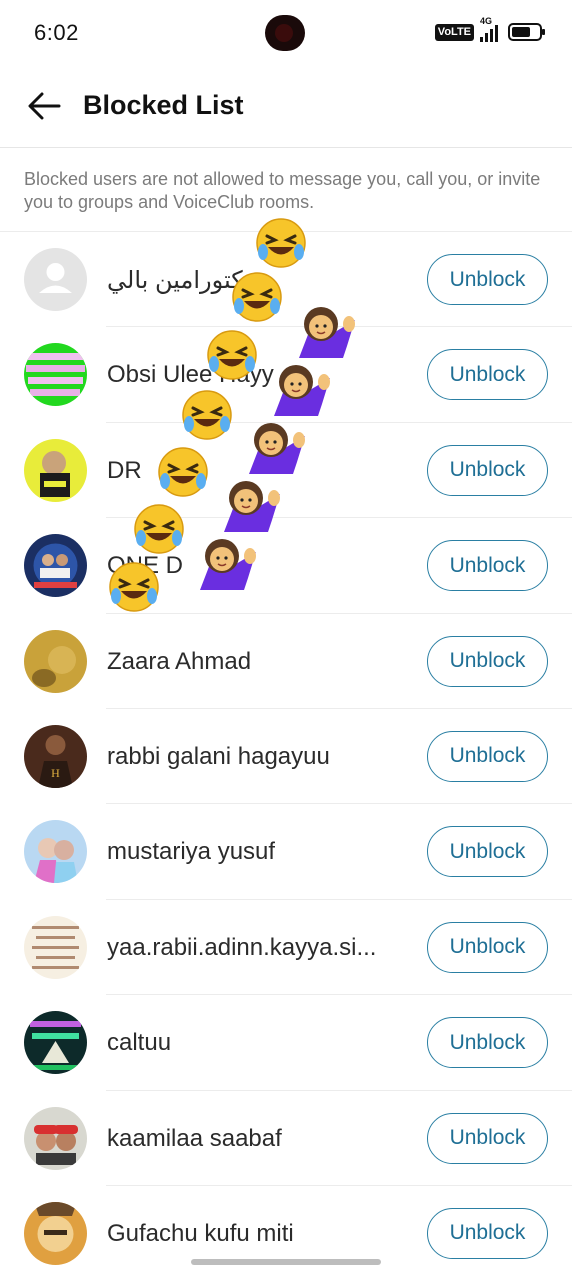 This screenshot has height=1280, width=572. What do you see at coordinates (486, 21) in the screenshot?
I see `network-type-label: 4G` at bounding box center [486, 21].